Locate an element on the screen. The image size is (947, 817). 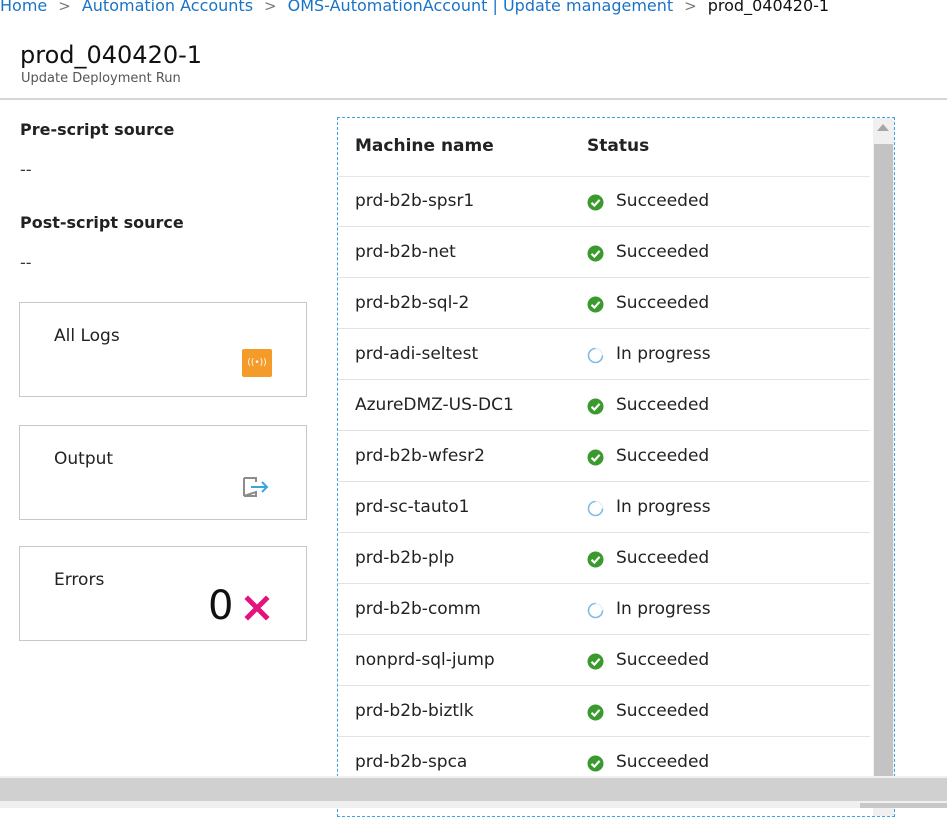
machine-name-cell: prd-adi-seltest is located at coordinates (417, 354).